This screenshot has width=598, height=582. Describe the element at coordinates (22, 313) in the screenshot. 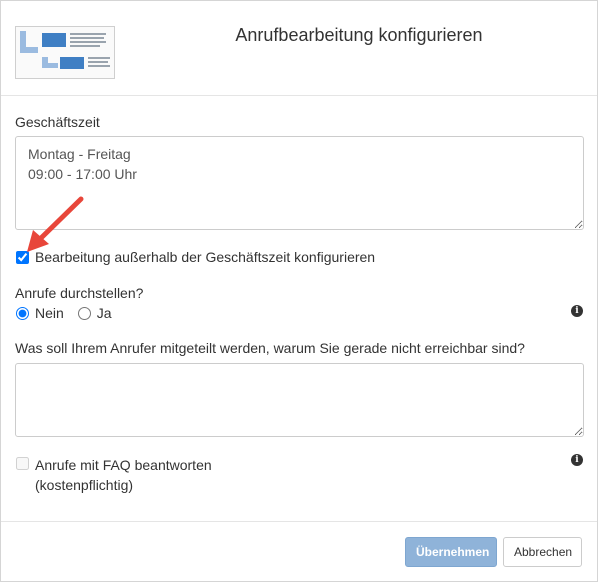

I see `radio-nein` at that location.